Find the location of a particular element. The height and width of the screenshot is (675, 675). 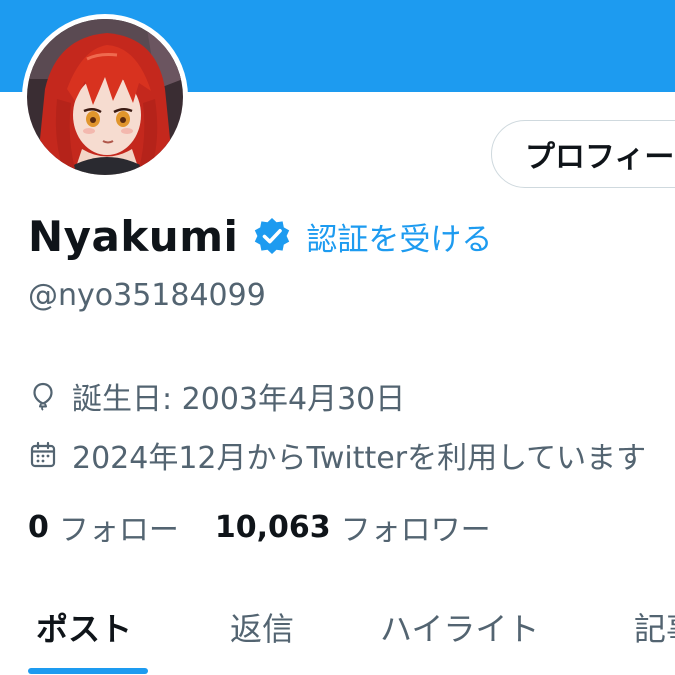

calendar-icon is located at coordinates (43, 454).